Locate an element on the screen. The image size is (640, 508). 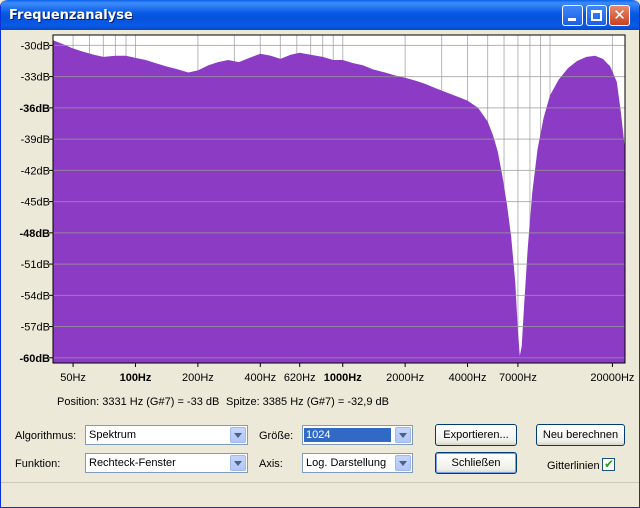
x-tick-label: 1000Hz is located at coordinates (343, 378).